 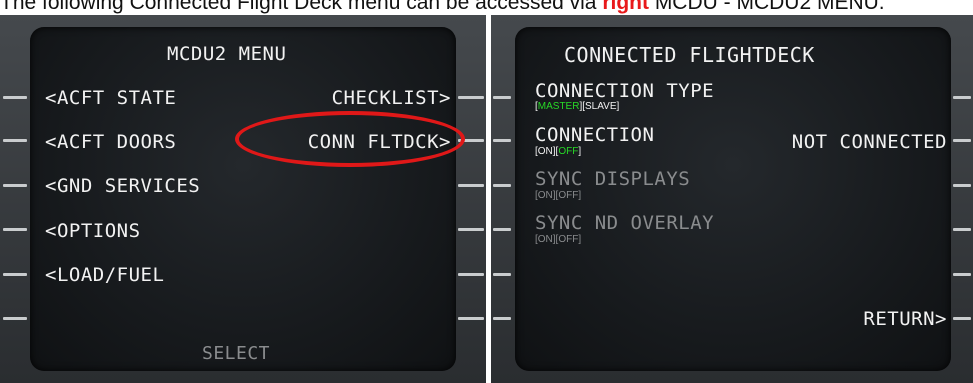 I want to click on option-off: OFF, so click(x=568, y=151).